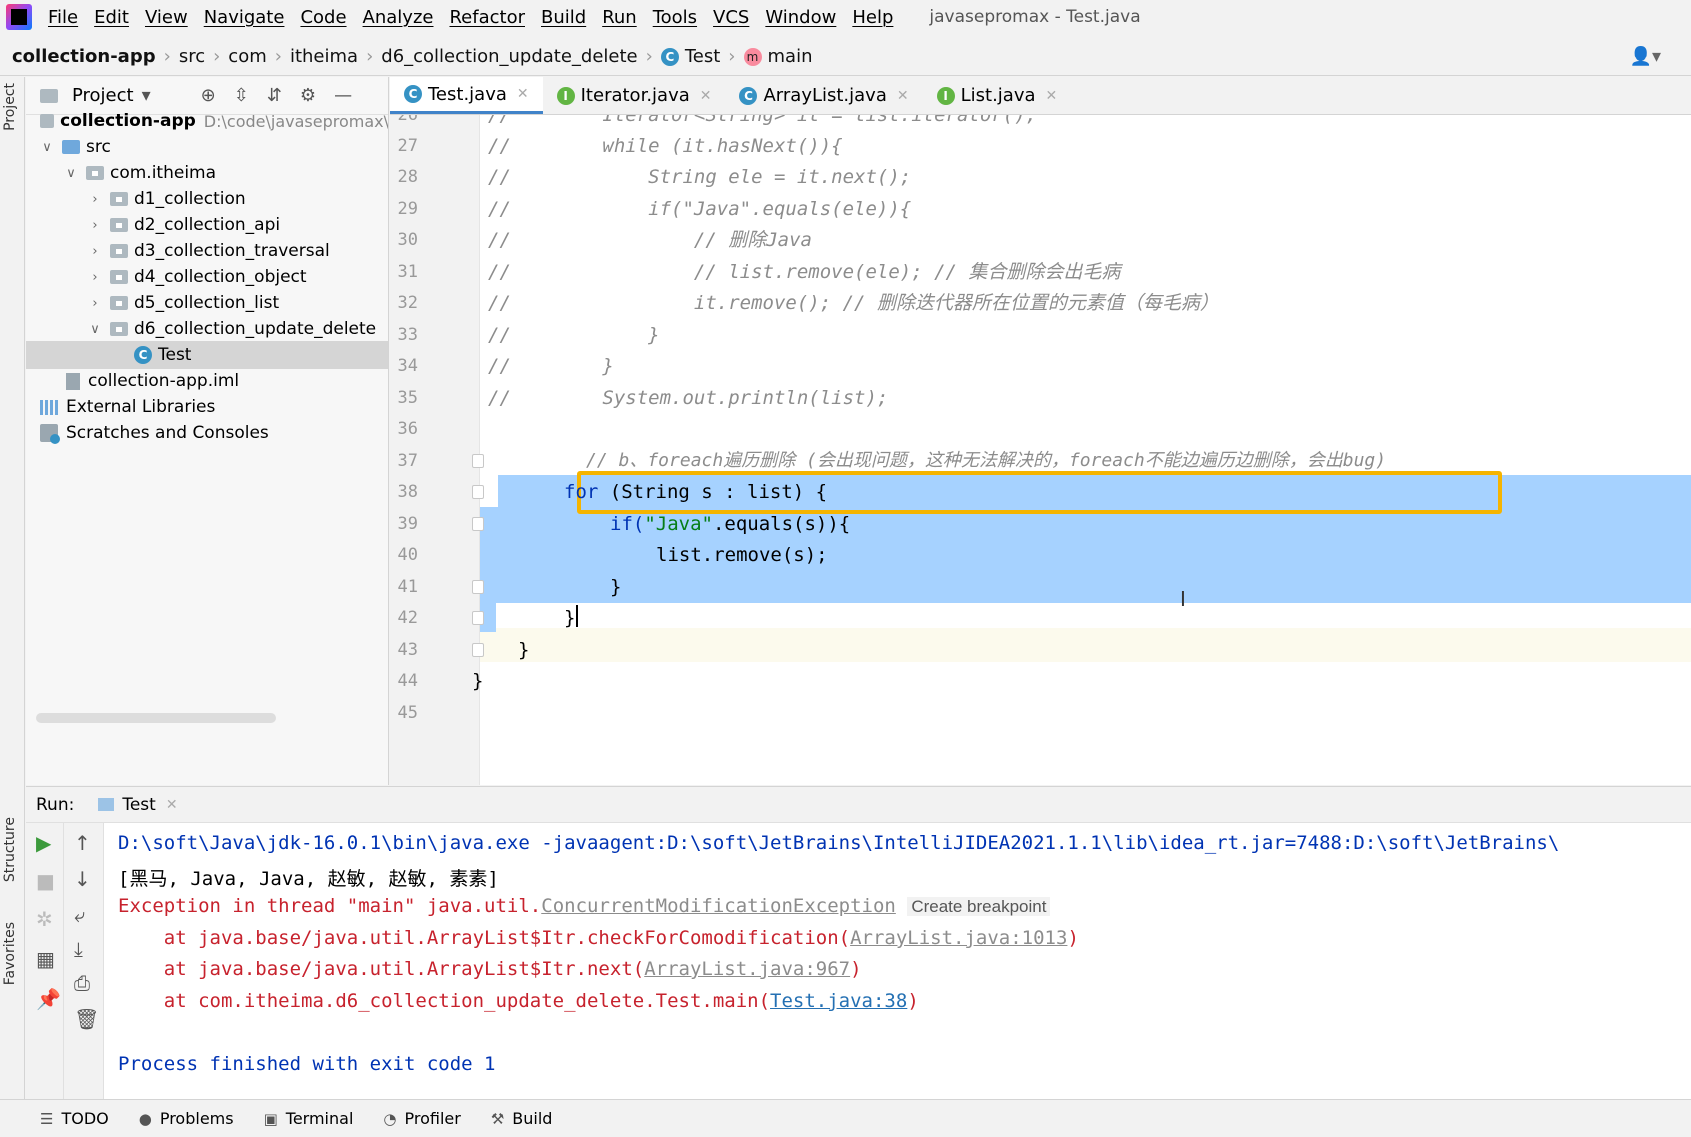  Describe the element at coordinates (207, 121) in the screenshot. I see `tree-item-root: collection-app D:\code\javasepromax\` at that location.